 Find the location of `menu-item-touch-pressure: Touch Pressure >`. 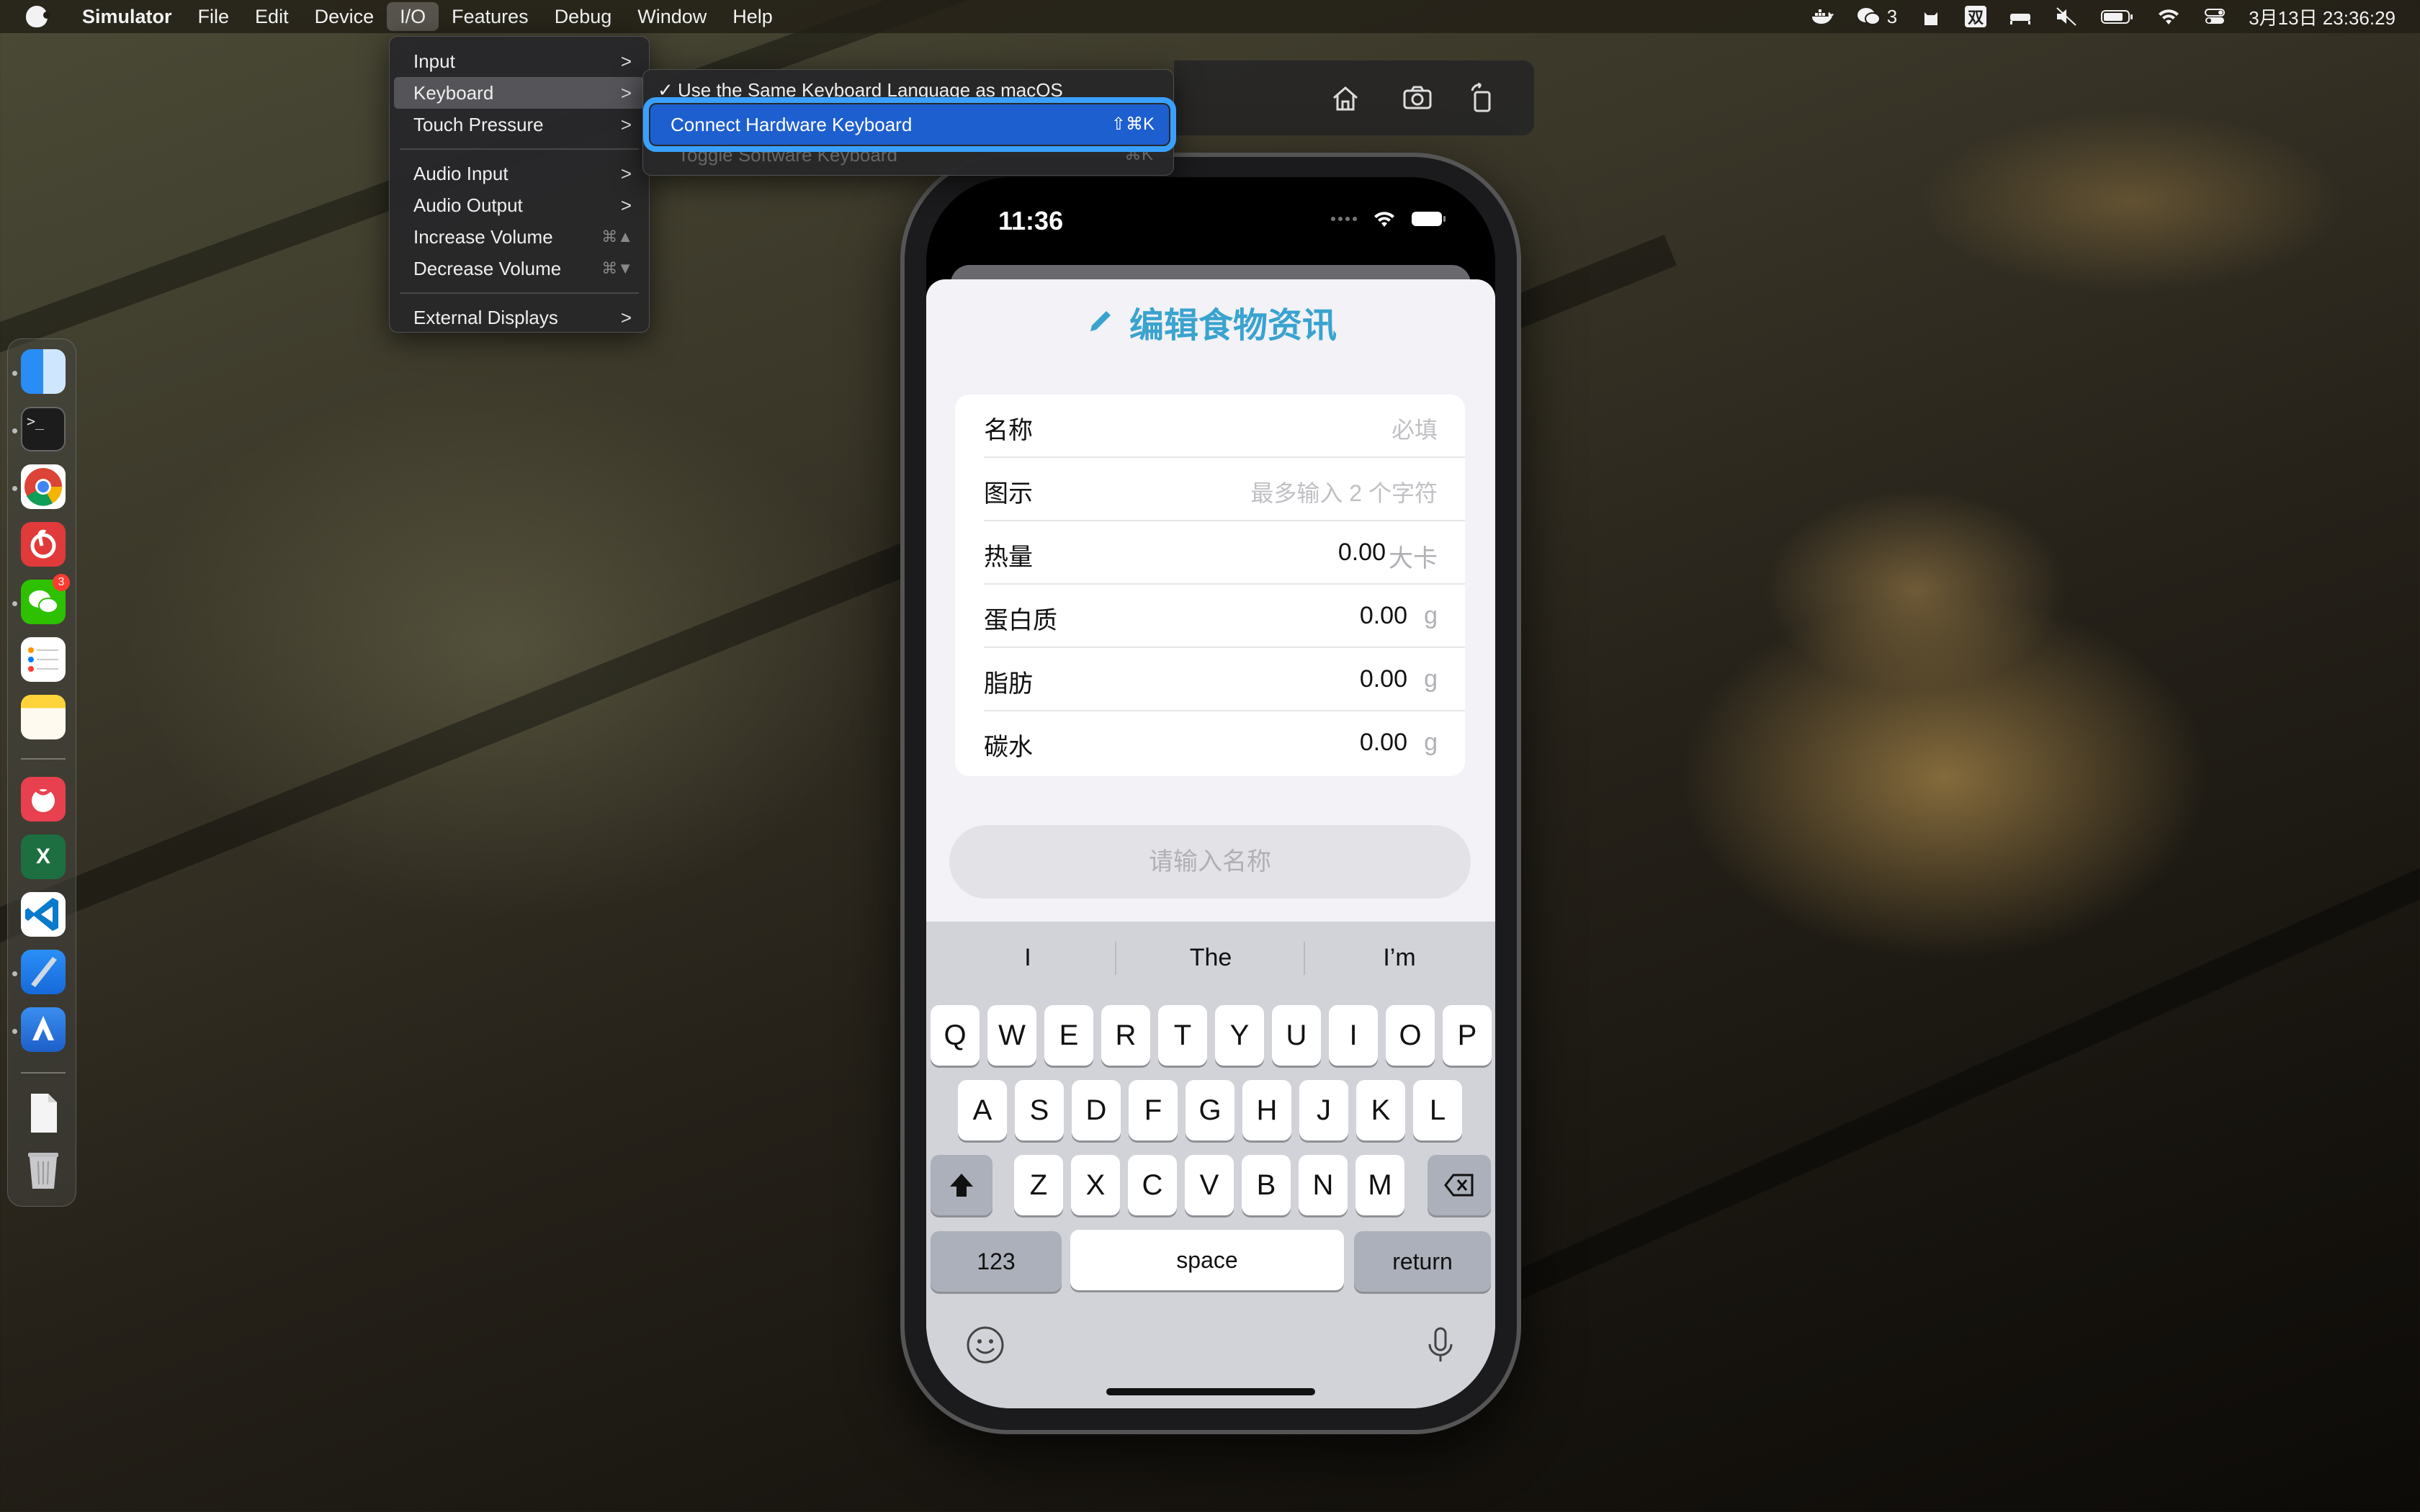

menu-item-touch-pressure: Touch Pressure > is located at coordinates (519, 124).